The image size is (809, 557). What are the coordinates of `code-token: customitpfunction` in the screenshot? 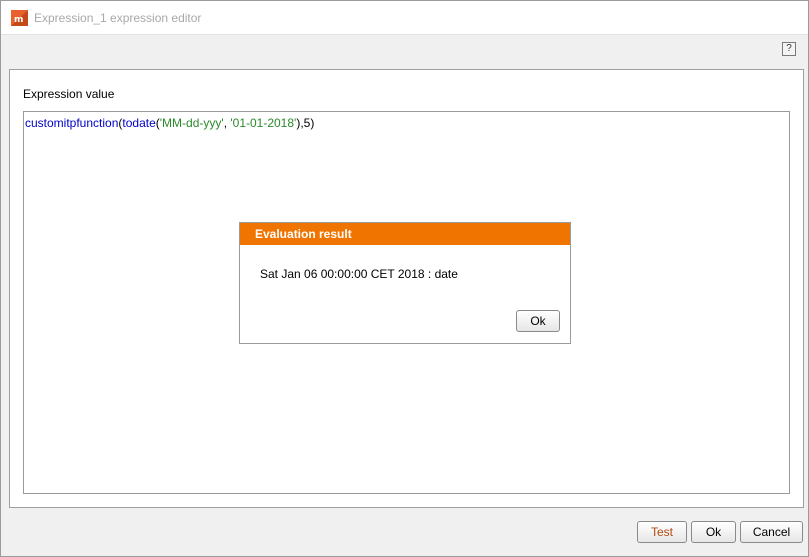 It's located at (72, 123).